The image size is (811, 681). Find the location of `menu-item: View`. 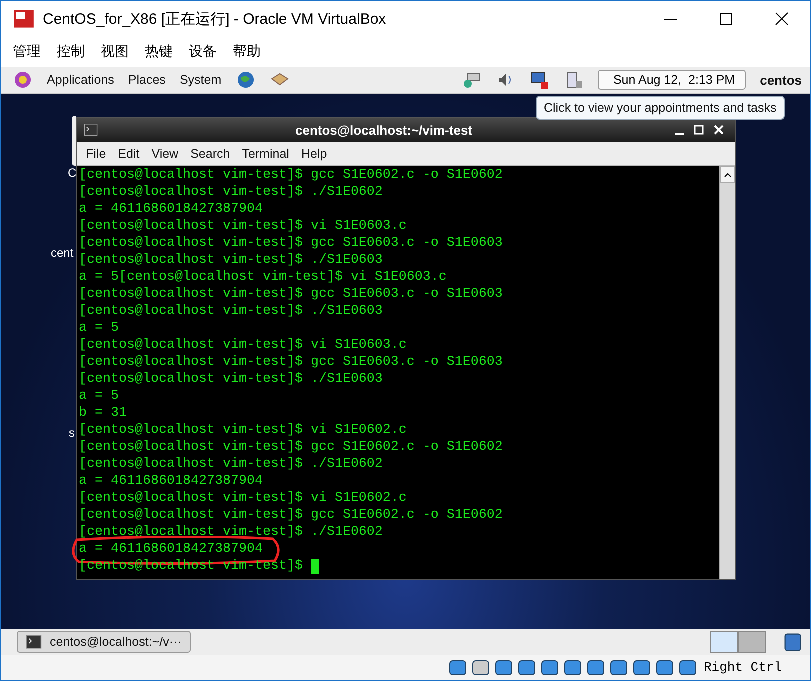

menu-item: View is located at coordinates (165, 153).